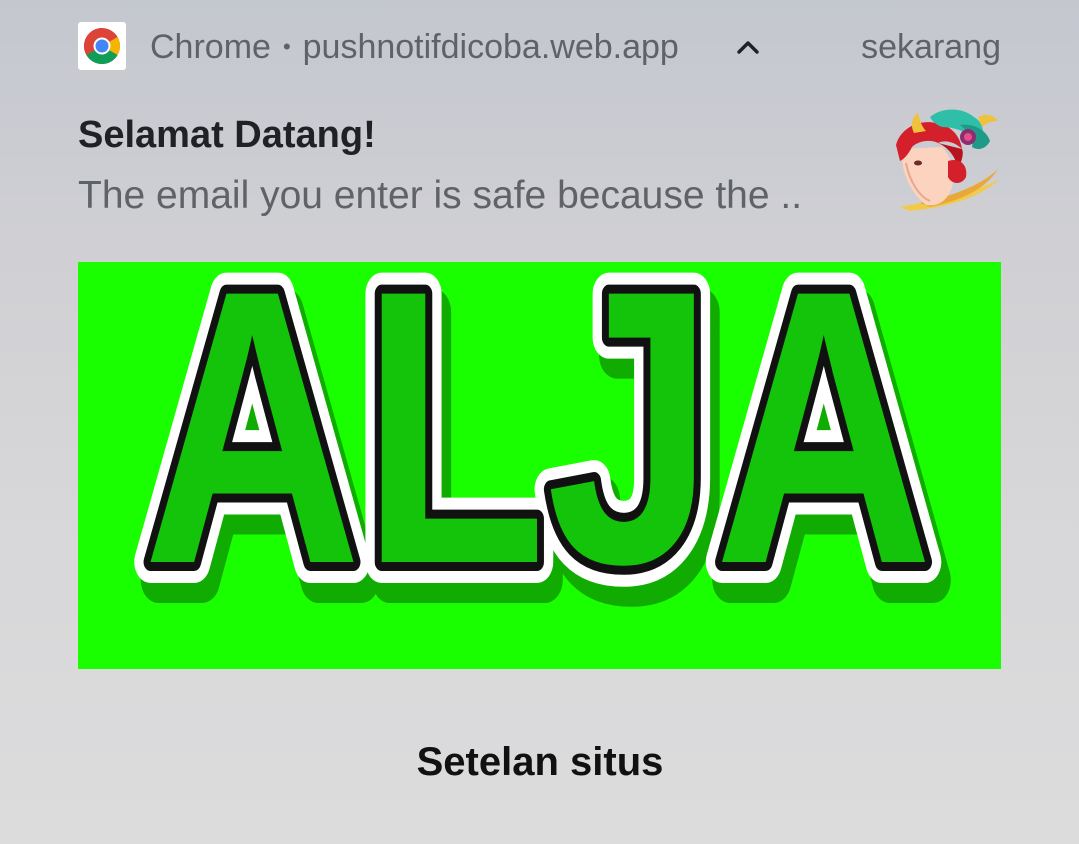 This screenshot has width=1079, height=844. I want to click on app-name: Chrome, so click(210, 47).